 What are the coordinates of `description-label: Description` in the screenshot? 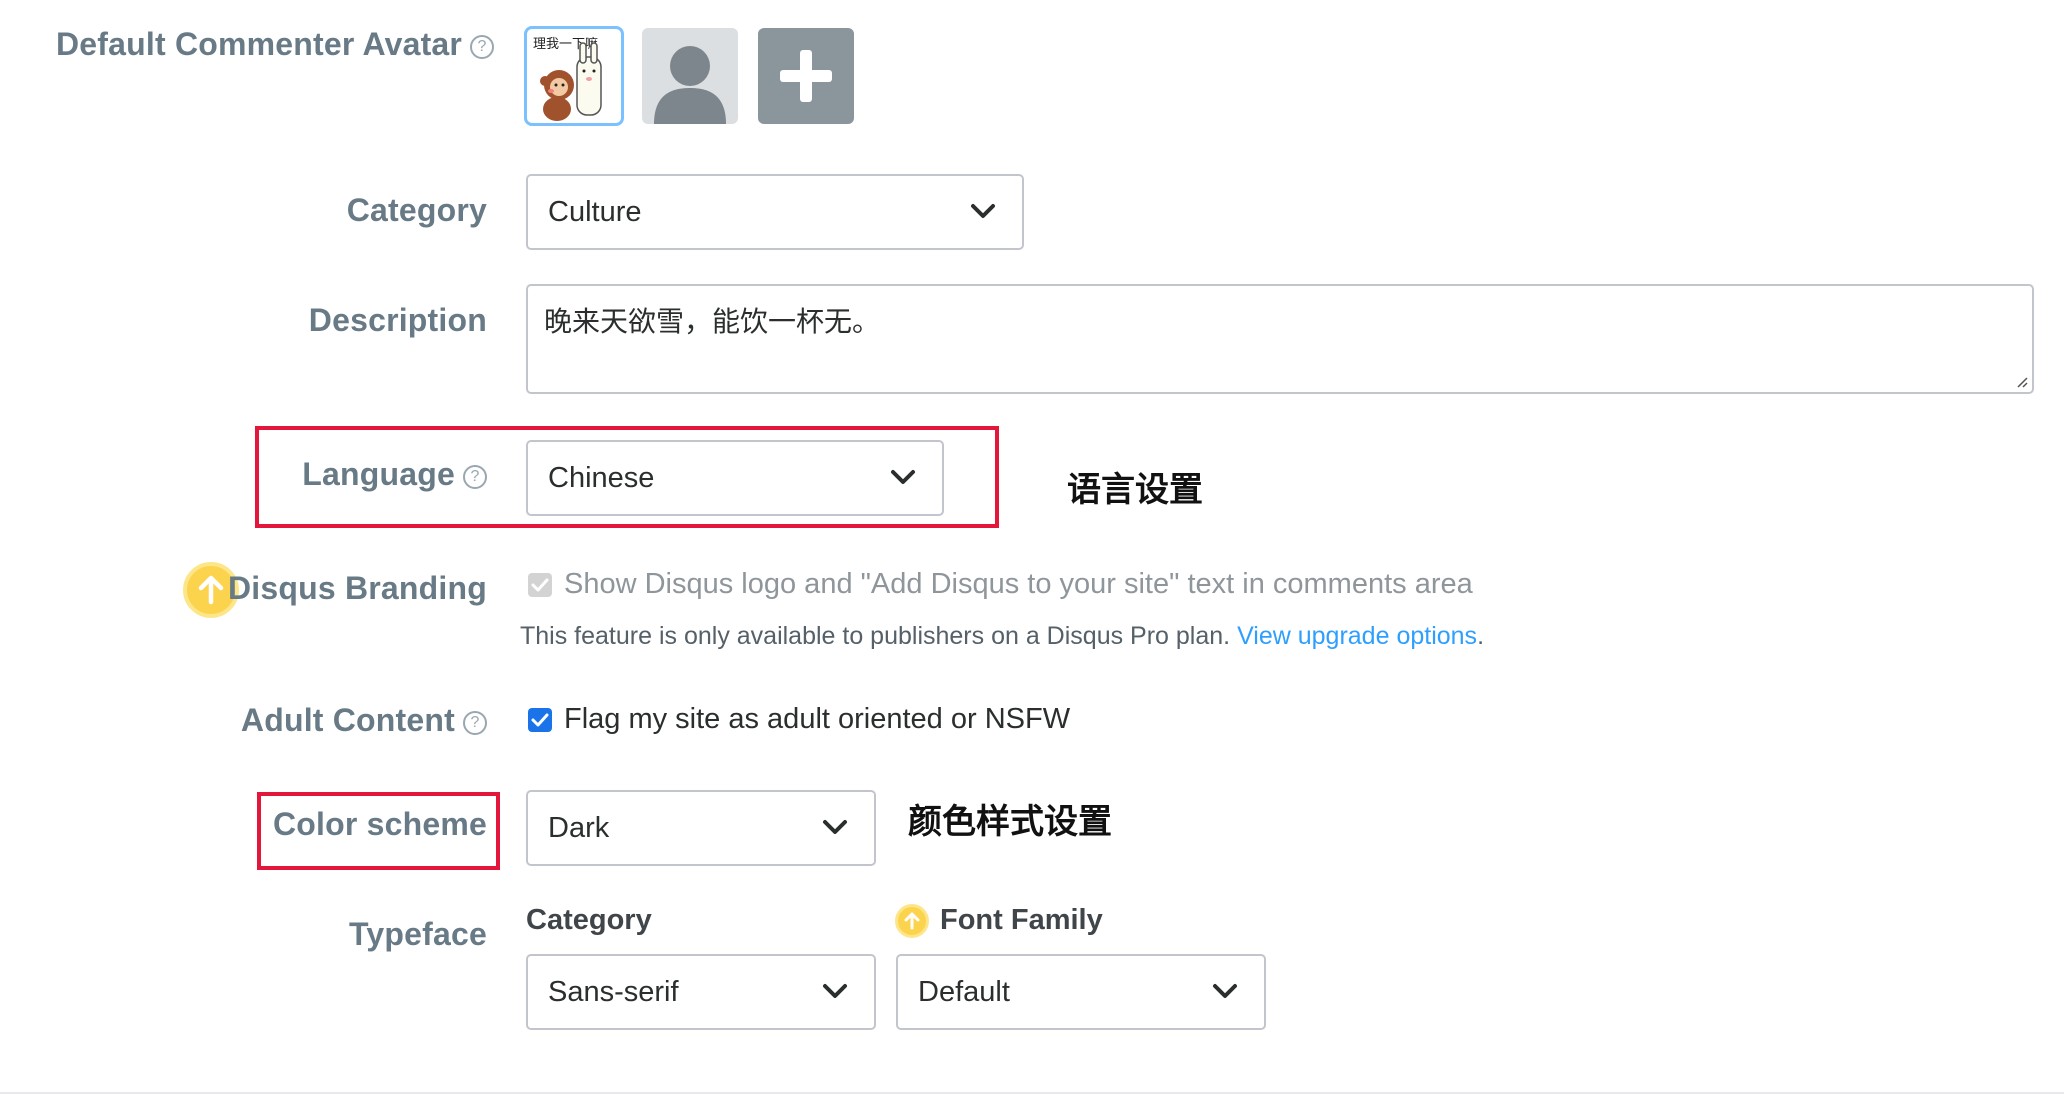 It's located at (397, 320).